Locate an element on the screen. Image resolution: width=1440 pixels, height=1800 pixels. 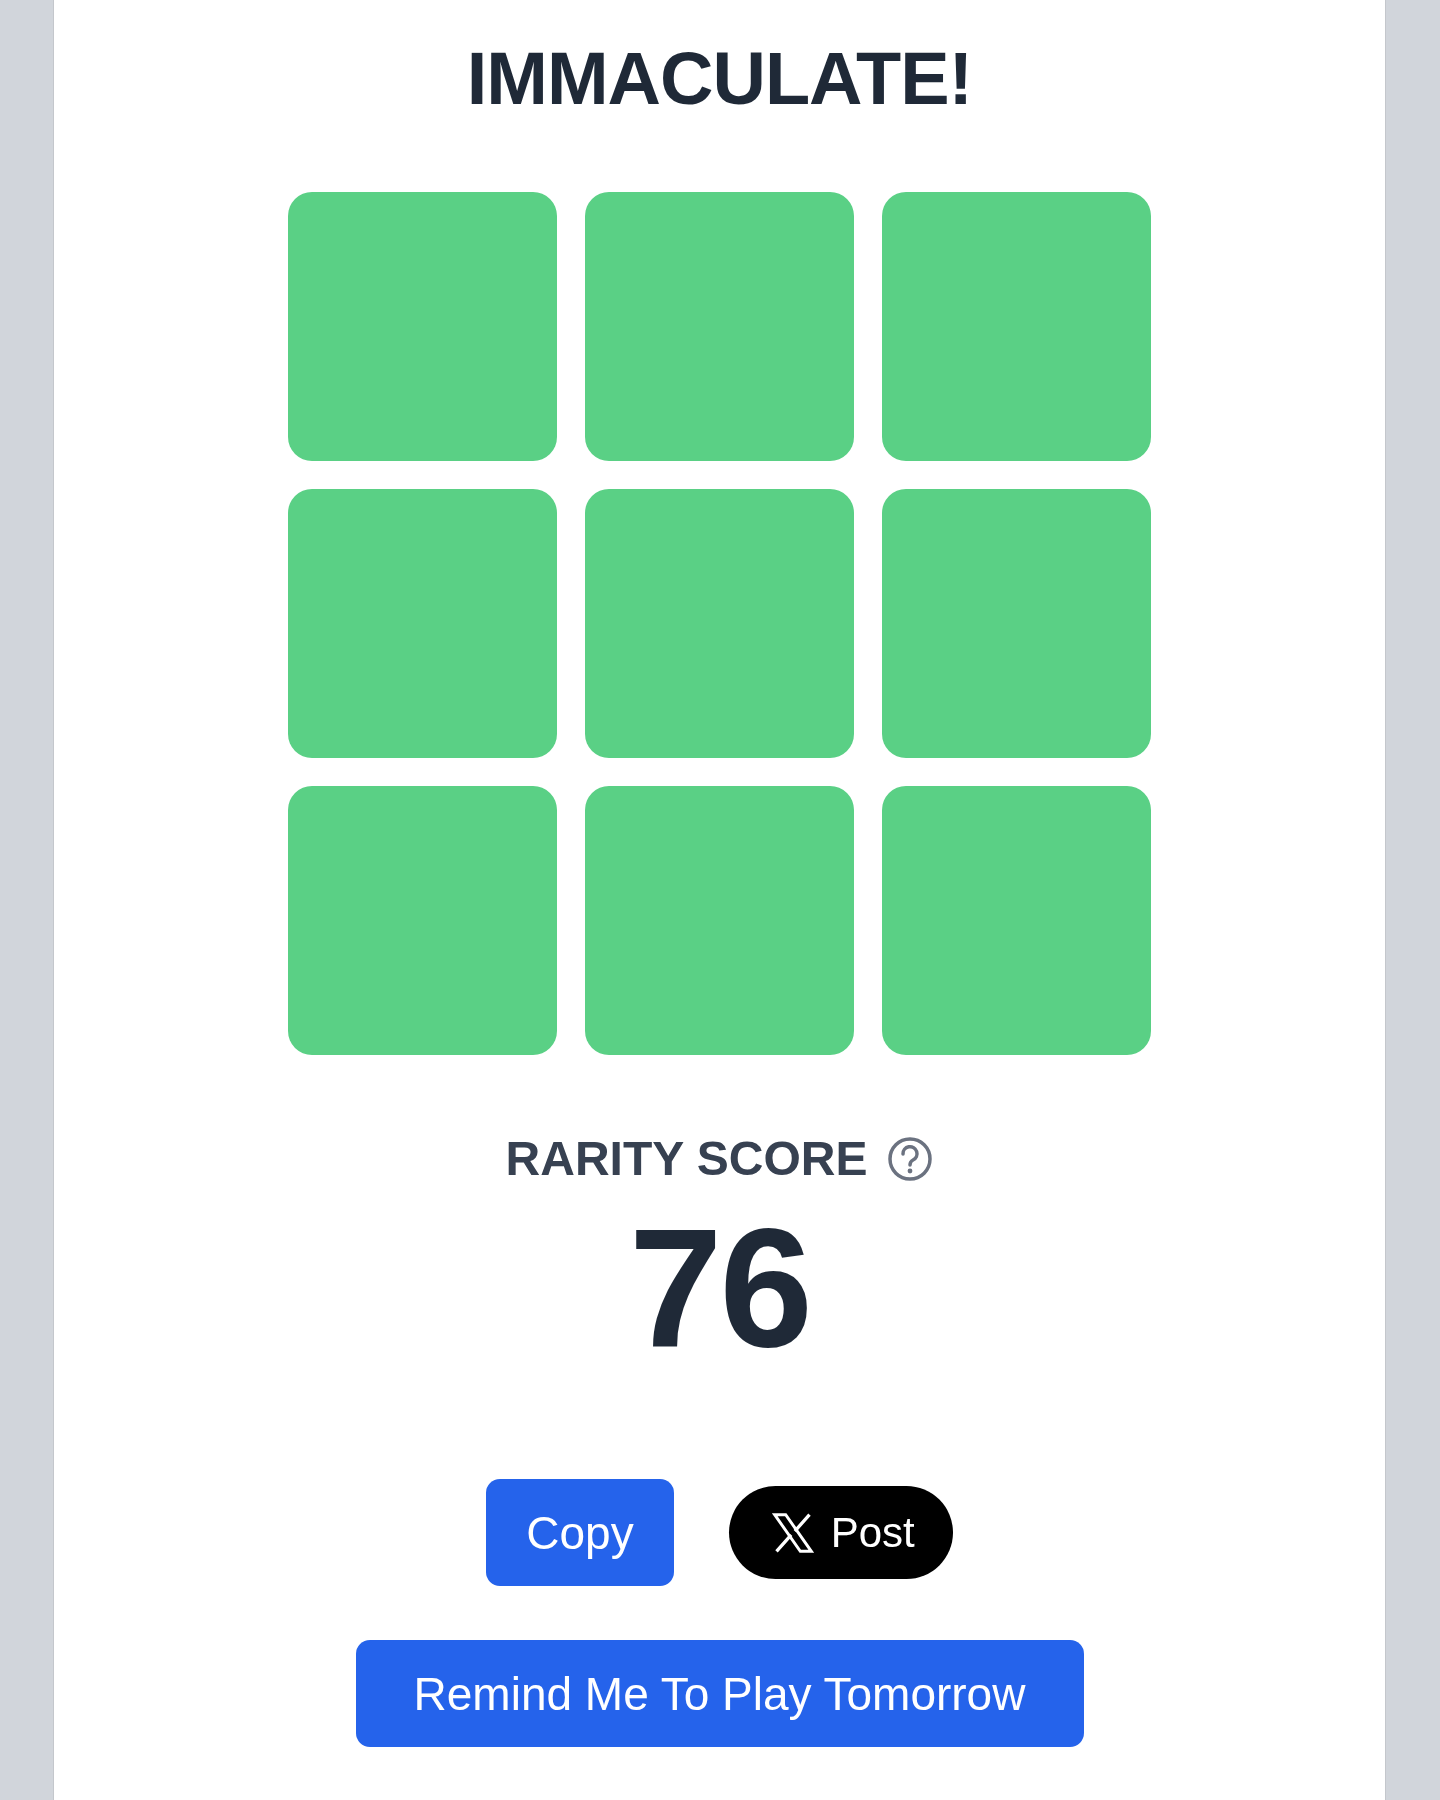
help-icon is located at coordinates (910, 1158).